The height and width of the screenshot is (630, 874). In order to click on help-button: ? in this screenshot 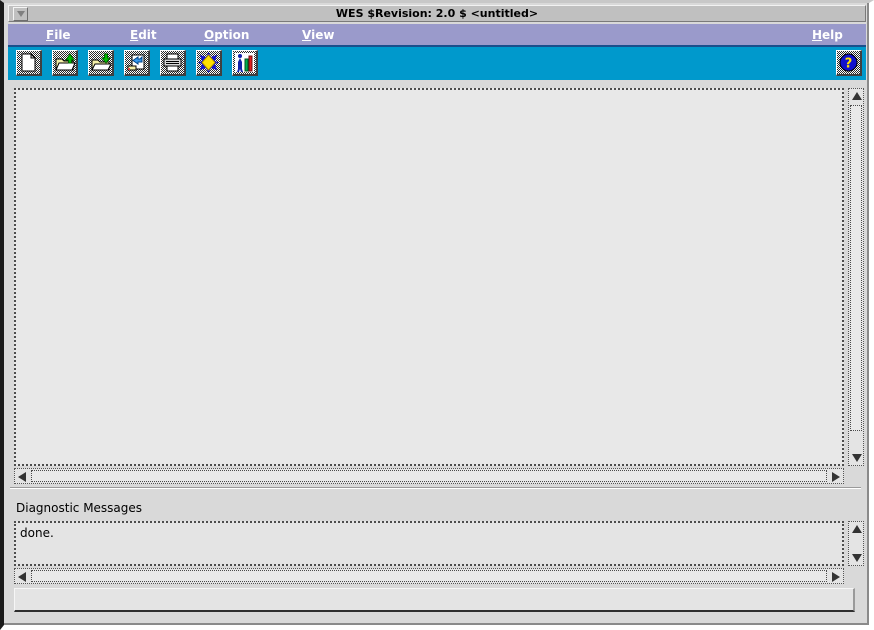, I will do `click(849, 63)`.